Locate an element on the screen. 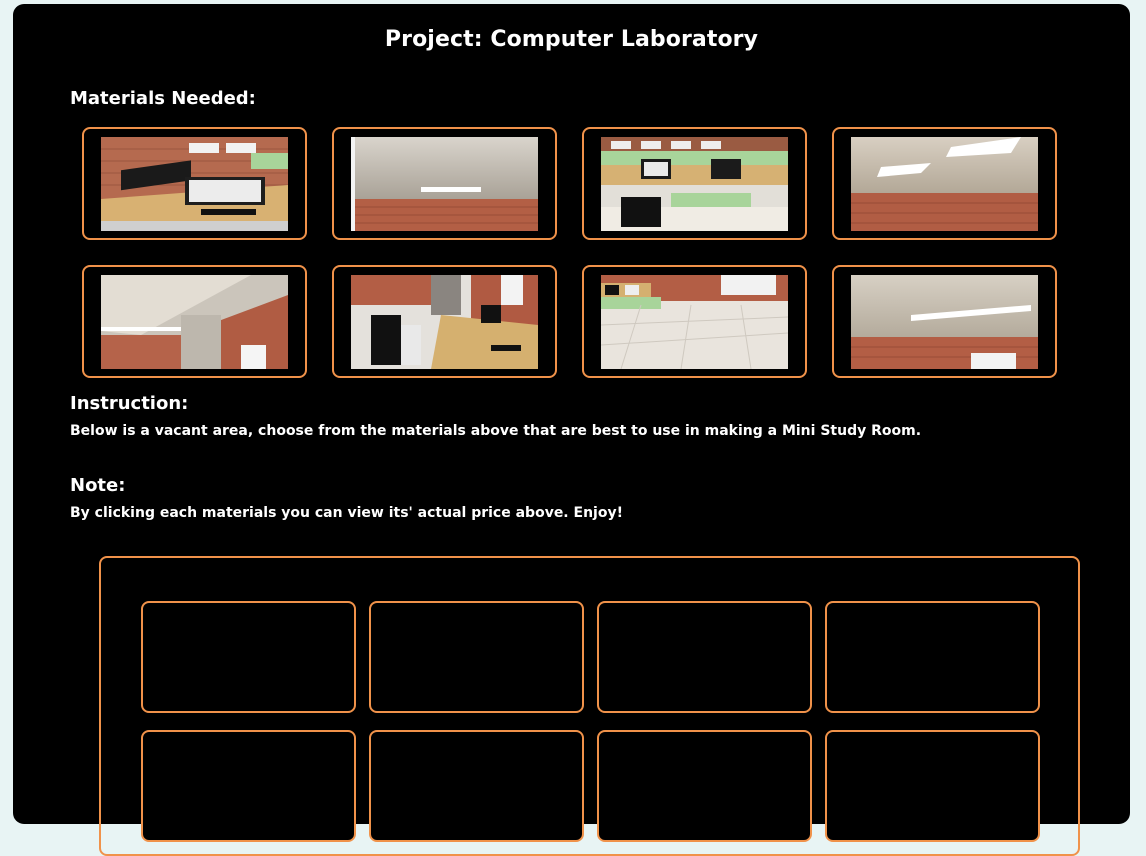  computer-room-image is located at coordinates (694, 183).